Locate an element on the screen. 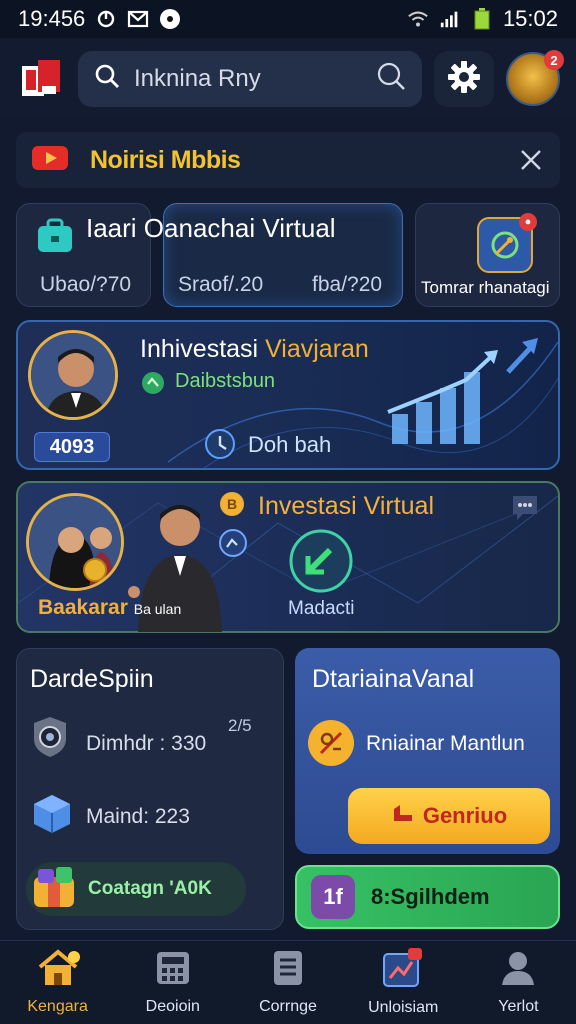 The width and height of the screenshot is (576, 1024). notice-title: Noirisi Mbbis is located at coordinates (165, 159).